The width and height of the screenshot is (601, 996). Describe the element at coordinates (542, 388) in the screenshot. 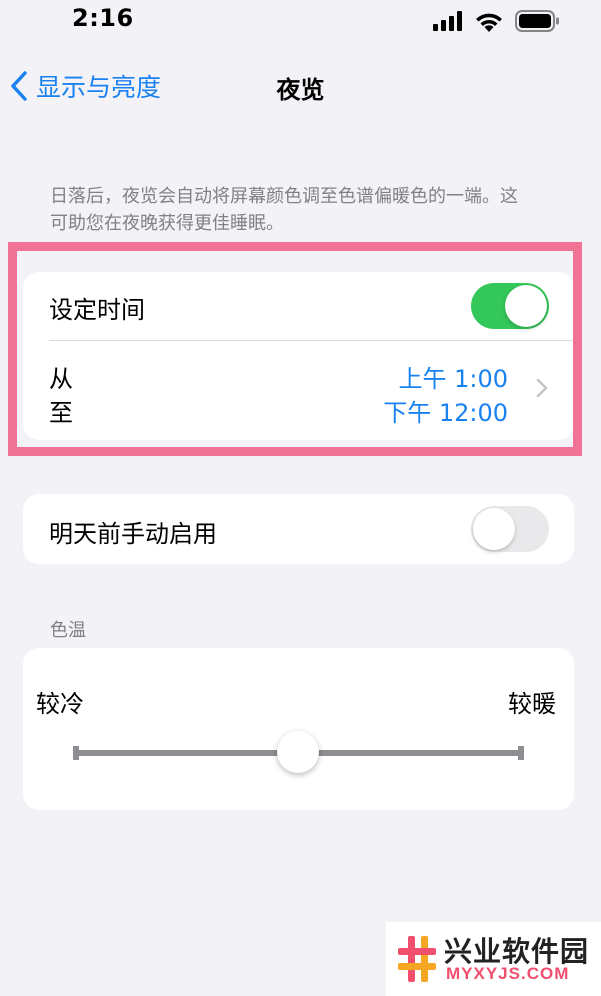

I see `chevron-right-icon` at that location.